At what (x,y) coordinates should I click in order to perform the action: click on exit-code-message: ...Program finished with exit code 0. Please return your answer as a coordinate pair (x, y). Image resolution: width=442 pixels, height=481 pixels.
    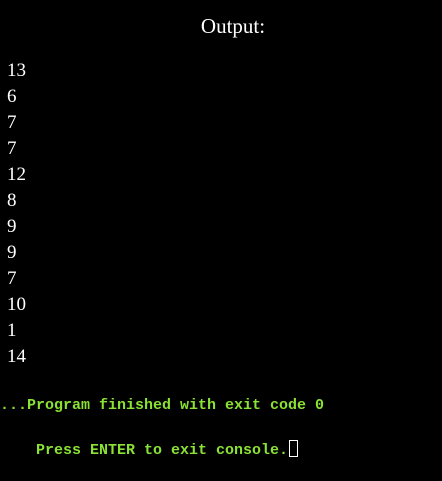
    Looking at the image, I should click on (162, 405).